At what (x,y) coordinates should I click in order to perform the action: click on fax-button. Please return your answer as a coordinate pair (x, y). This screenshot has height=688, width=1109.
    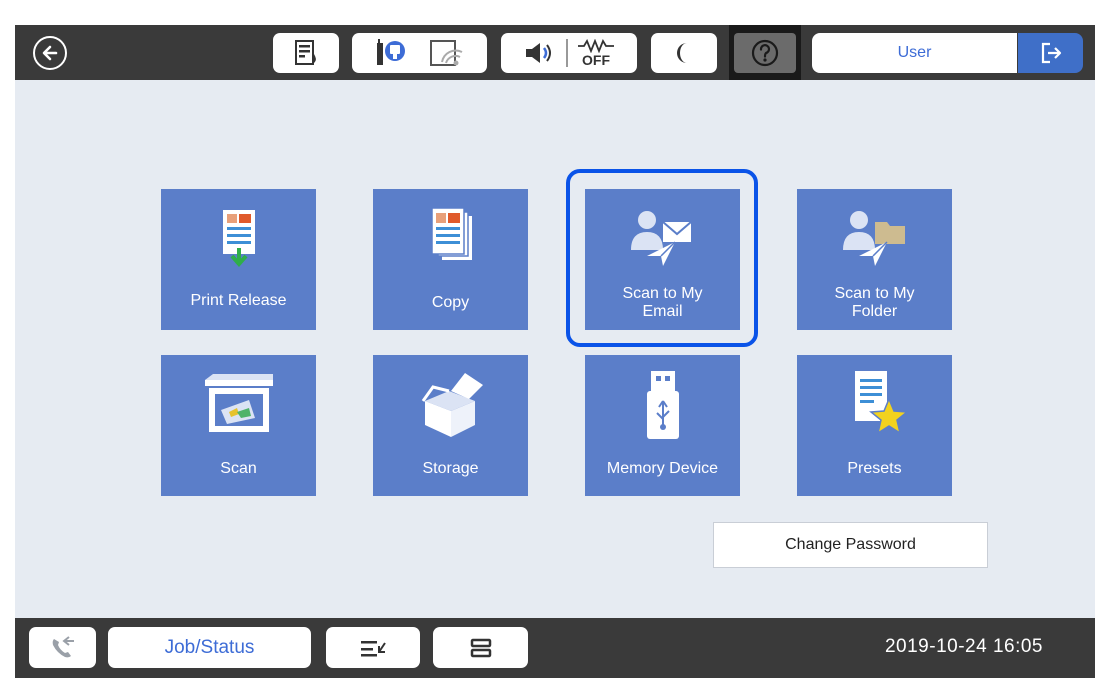
    Looking at the image, I should click on (62, 647).